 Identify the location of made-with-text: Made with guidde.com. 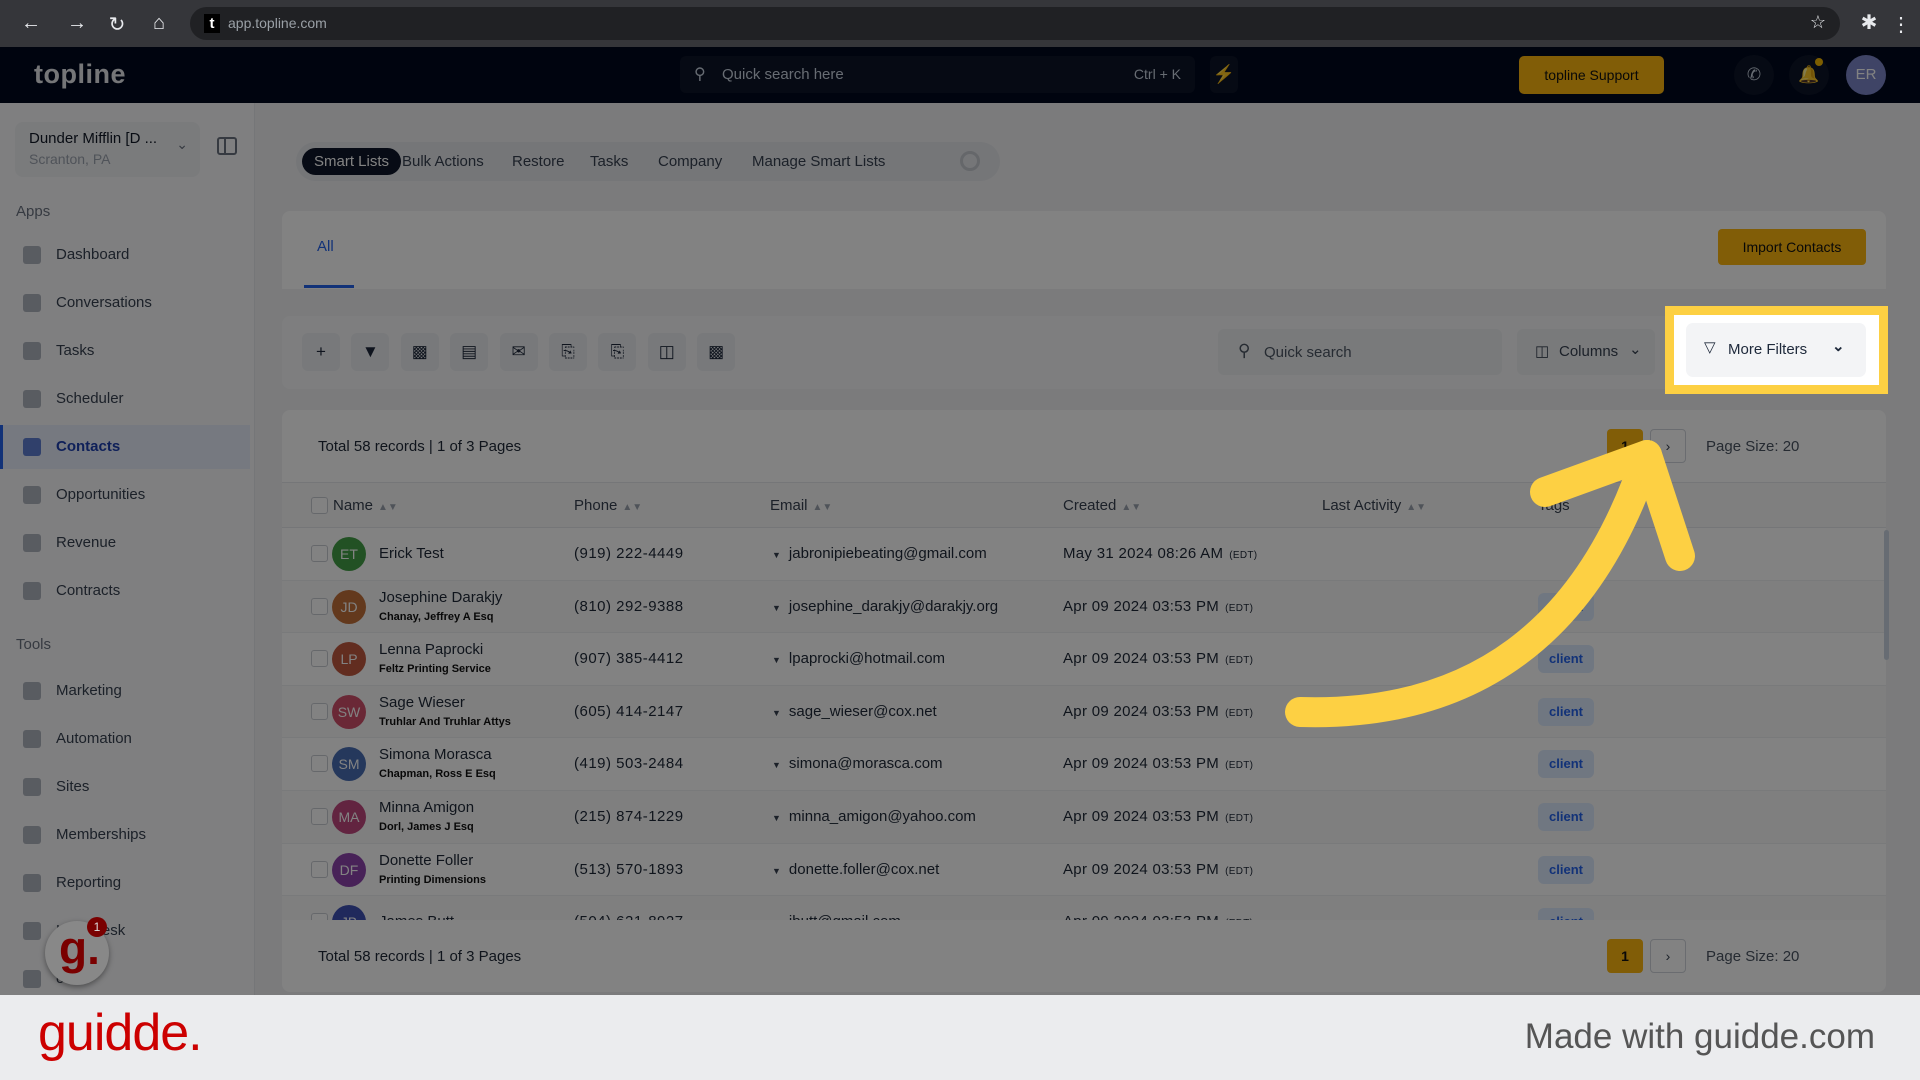
(1699, 1036).